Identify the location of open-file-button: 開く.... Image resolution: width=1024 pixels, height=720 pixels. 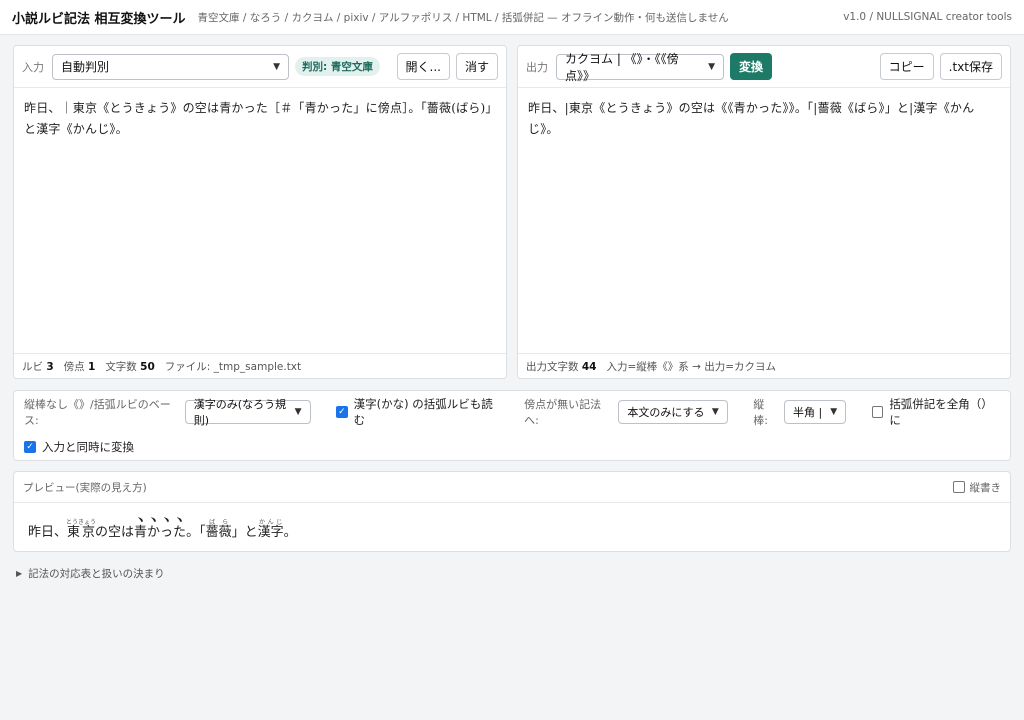
(423, 66).